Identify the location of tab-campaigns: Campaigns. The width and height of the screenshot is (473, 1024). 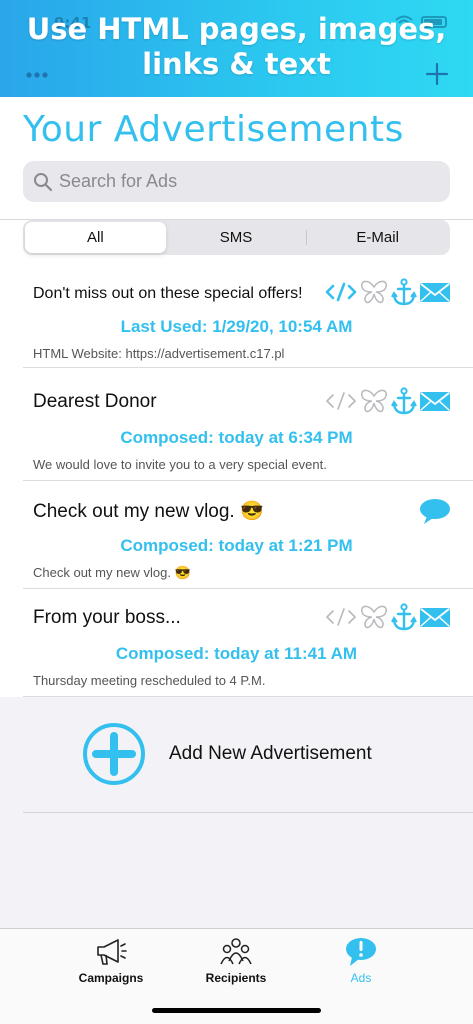
(111, 961).